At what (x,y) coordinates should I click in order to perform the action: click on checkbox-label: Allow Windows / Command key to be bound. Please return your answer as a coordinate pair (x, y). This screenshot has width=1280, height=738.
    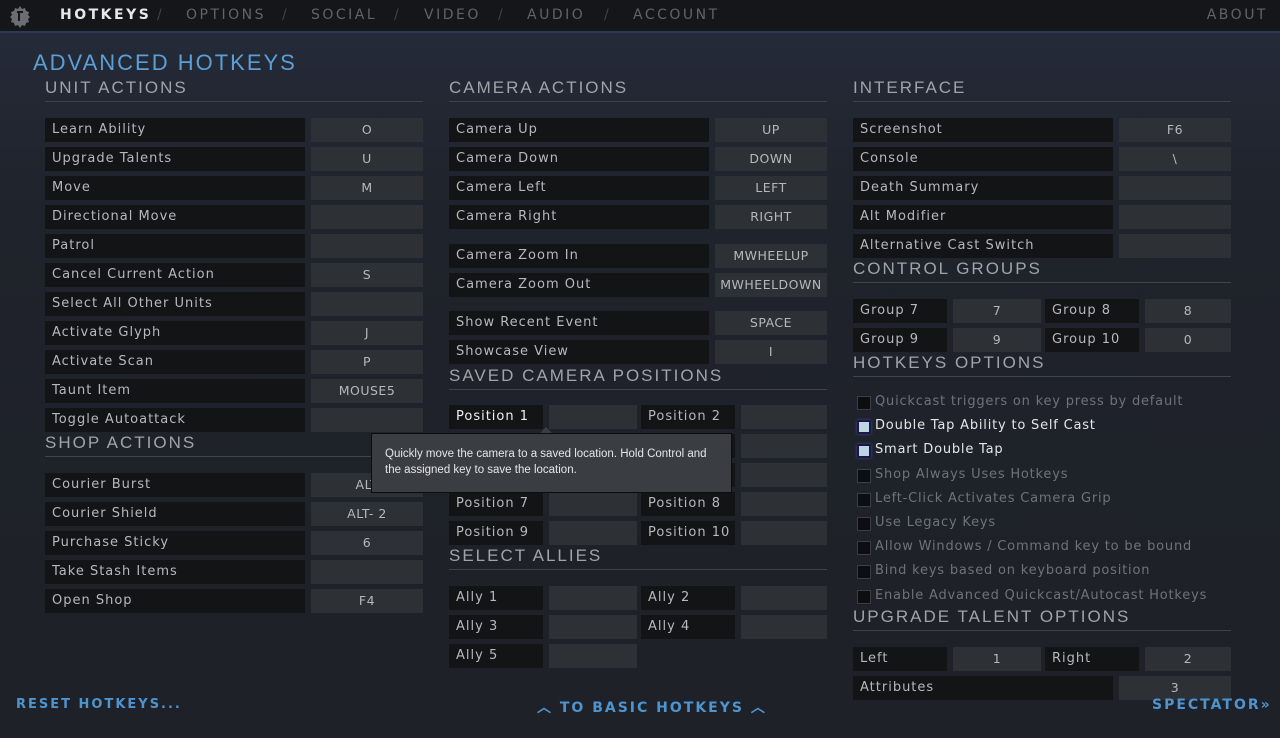
    Looking at the image, I should click on (1033, 546).